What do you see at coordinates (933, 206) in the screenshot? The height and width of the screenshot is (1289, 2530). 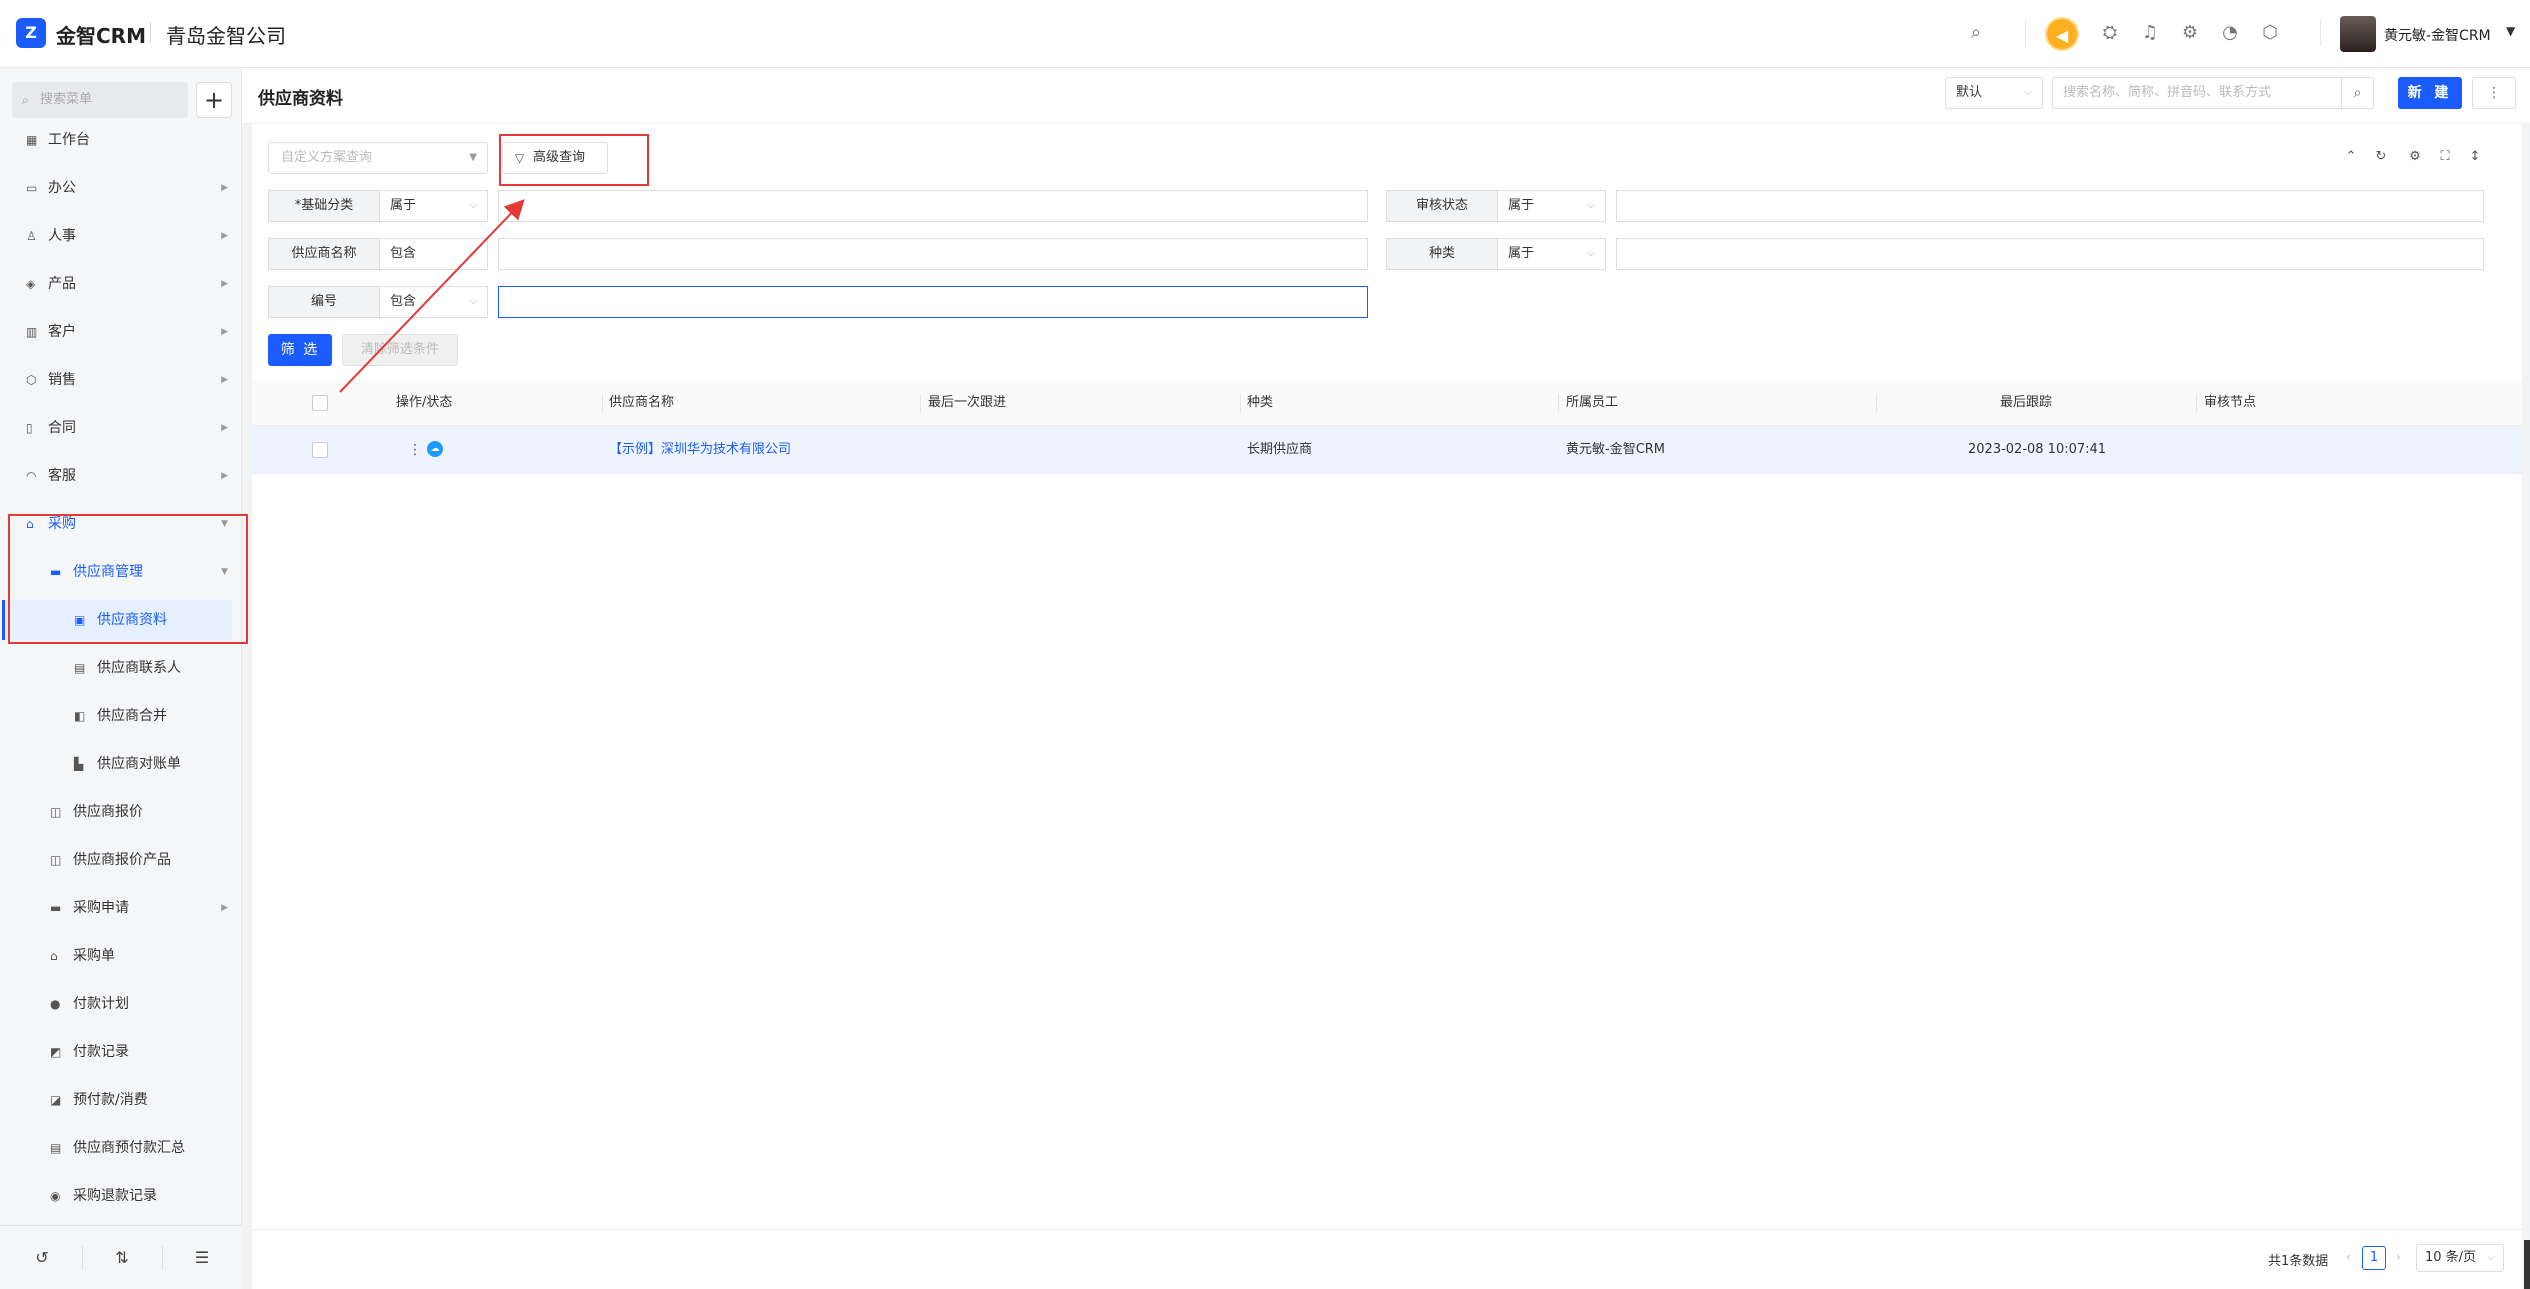 I see `filter-input-category: .` at bounding box center [933, 206].